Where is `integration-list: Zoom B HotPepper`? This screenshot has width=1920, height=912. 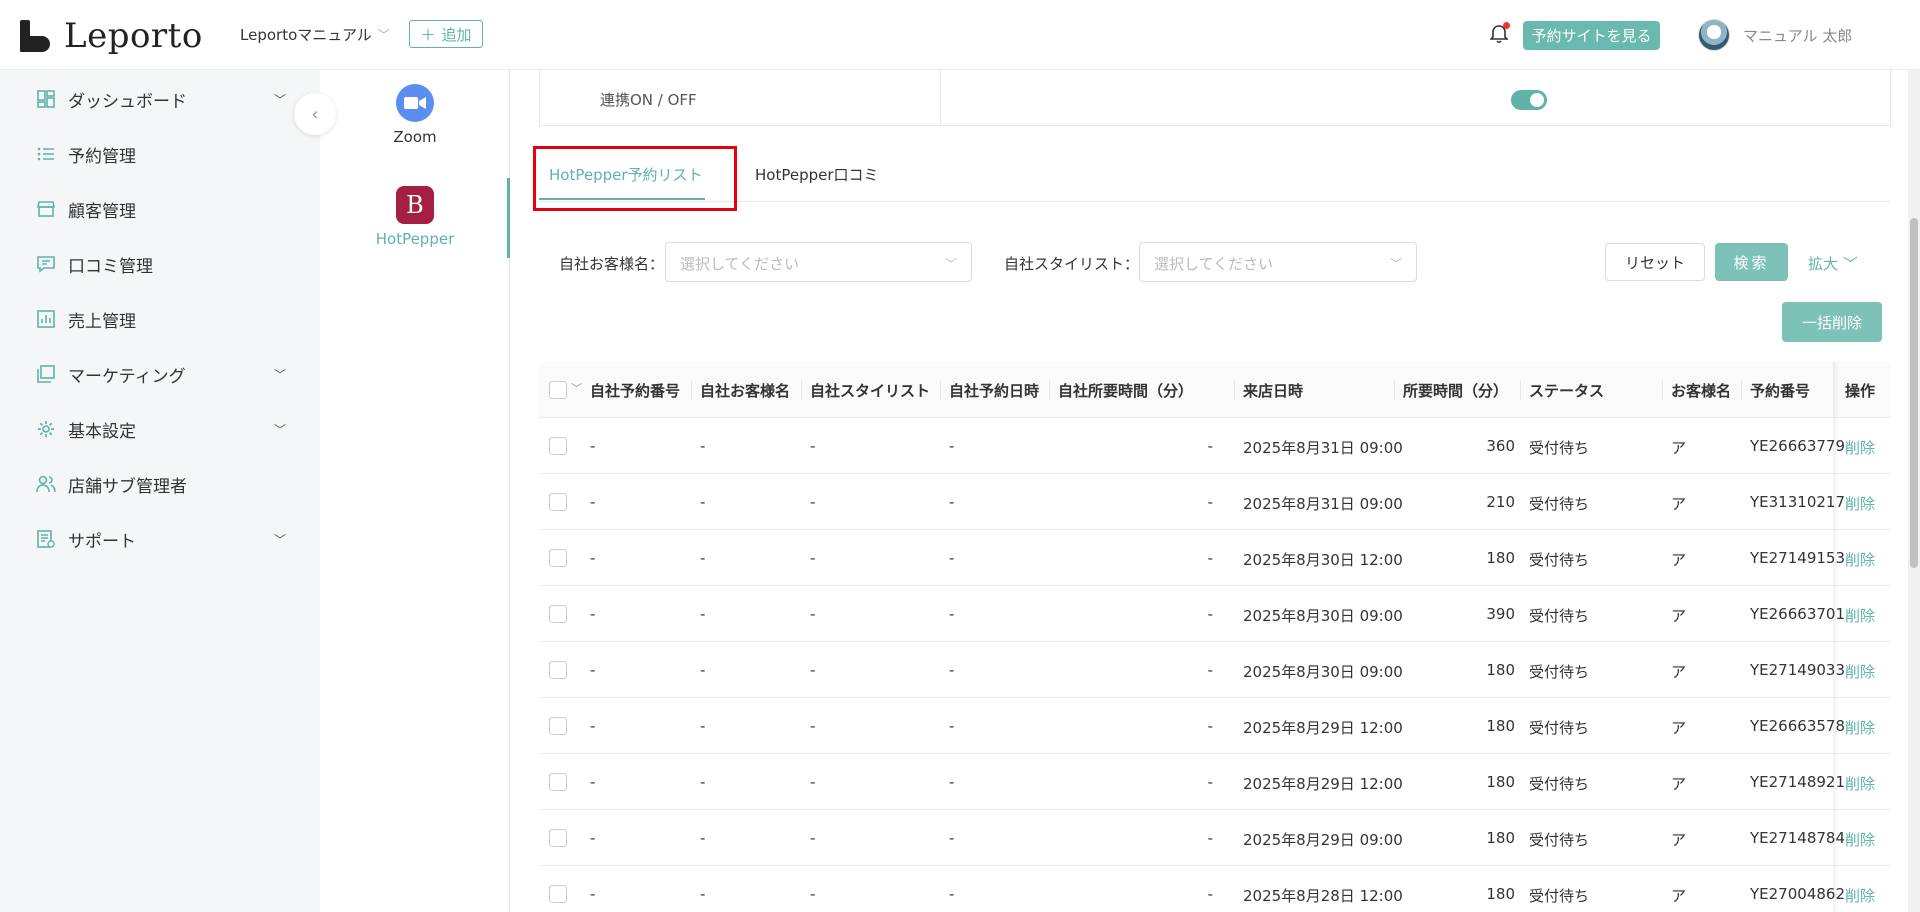
integration-list: Zoom B HotPepper is located at coordinates (415, 491).